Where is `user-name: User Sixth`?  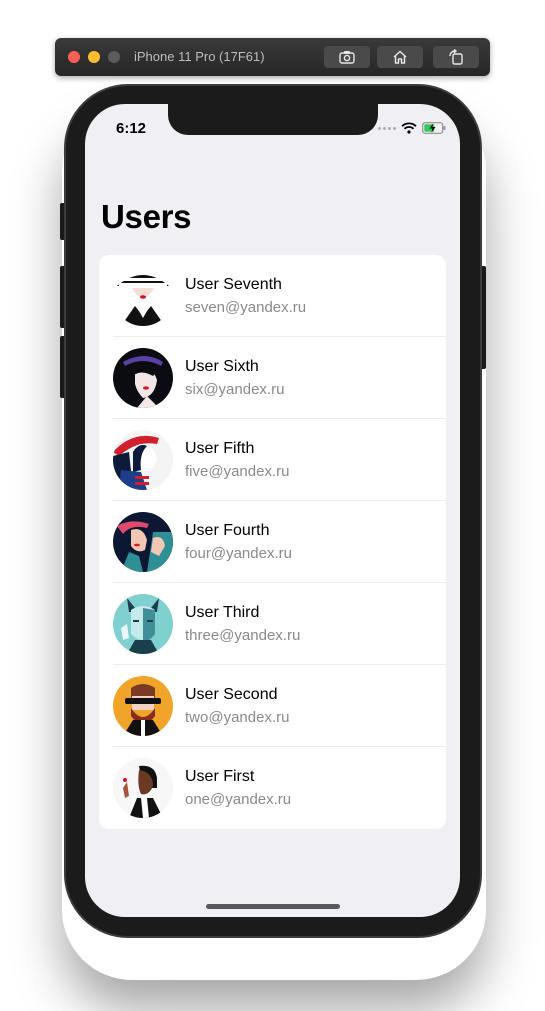
user-name: User Sixth is located at coordinates (222, 366).